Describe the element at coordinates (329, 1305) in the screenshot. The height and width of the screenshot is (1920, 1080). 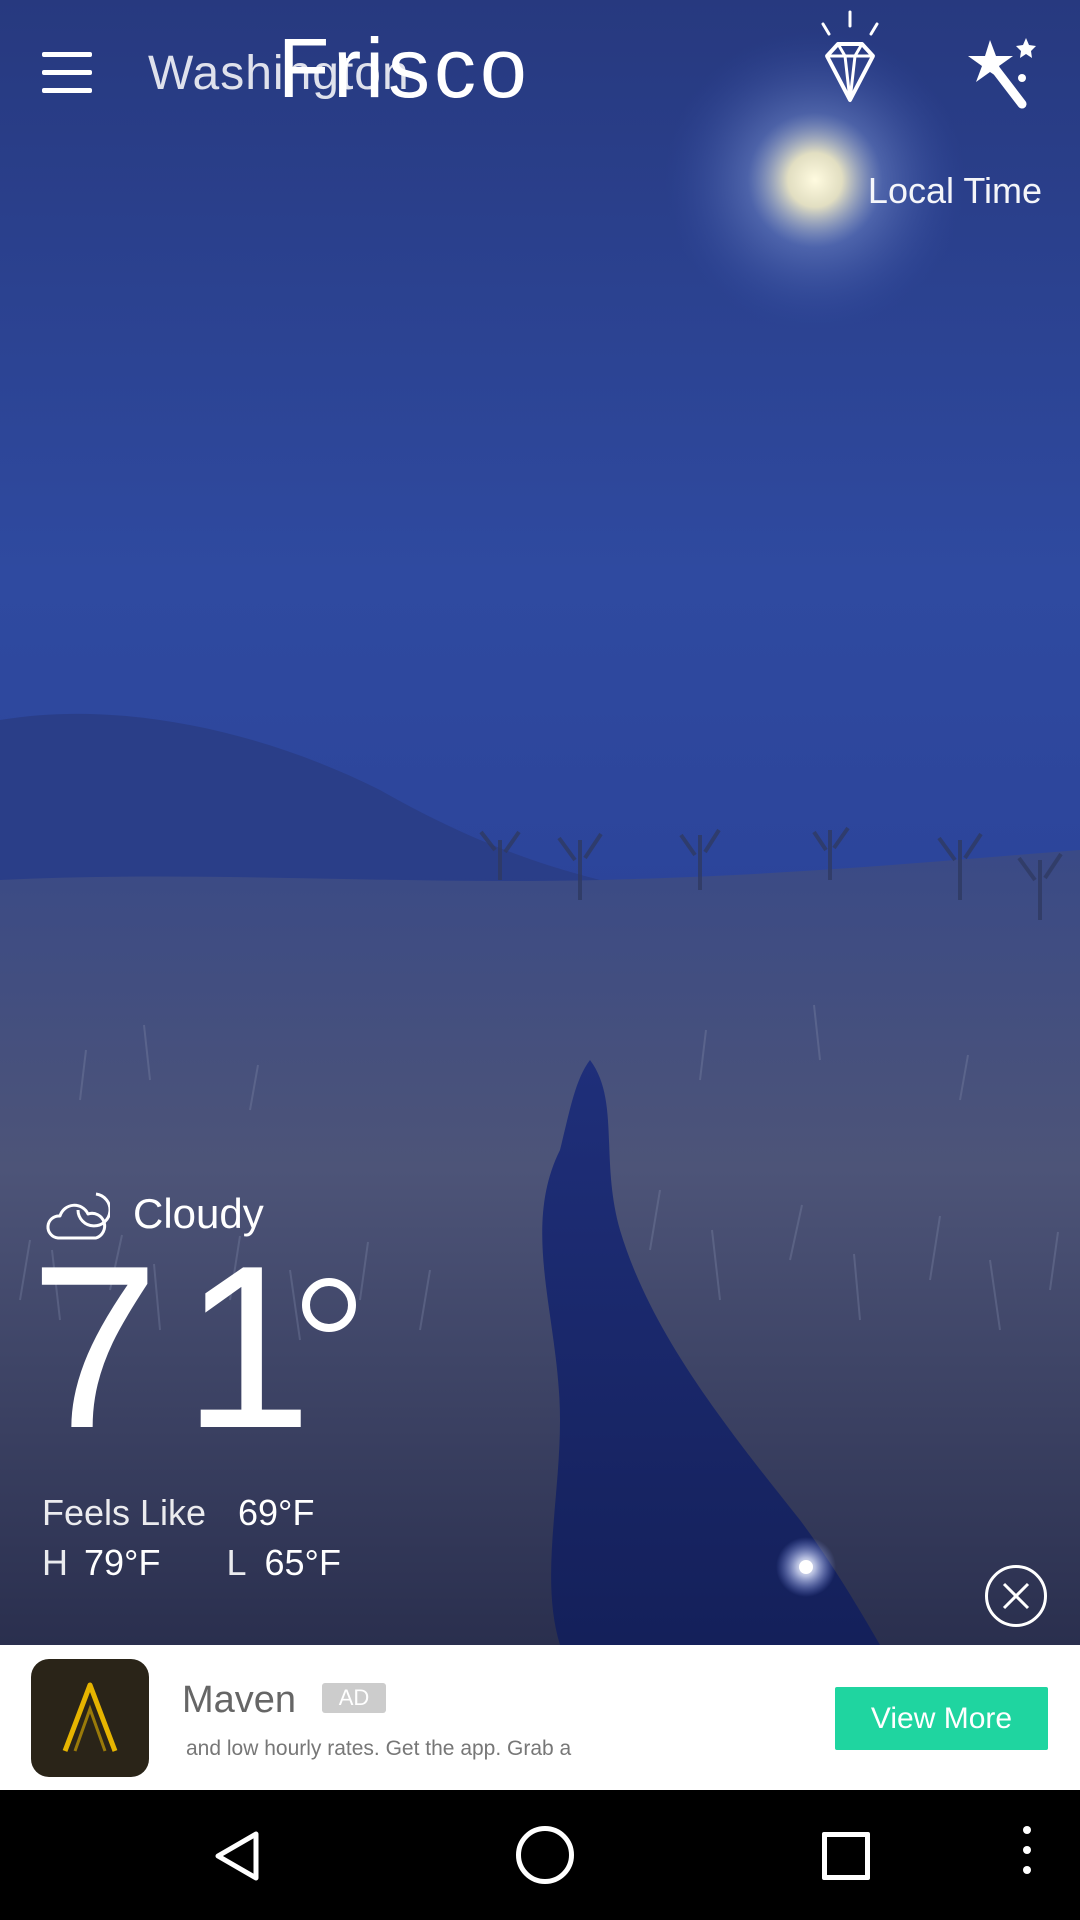
I see `degree-symbol` at that location.